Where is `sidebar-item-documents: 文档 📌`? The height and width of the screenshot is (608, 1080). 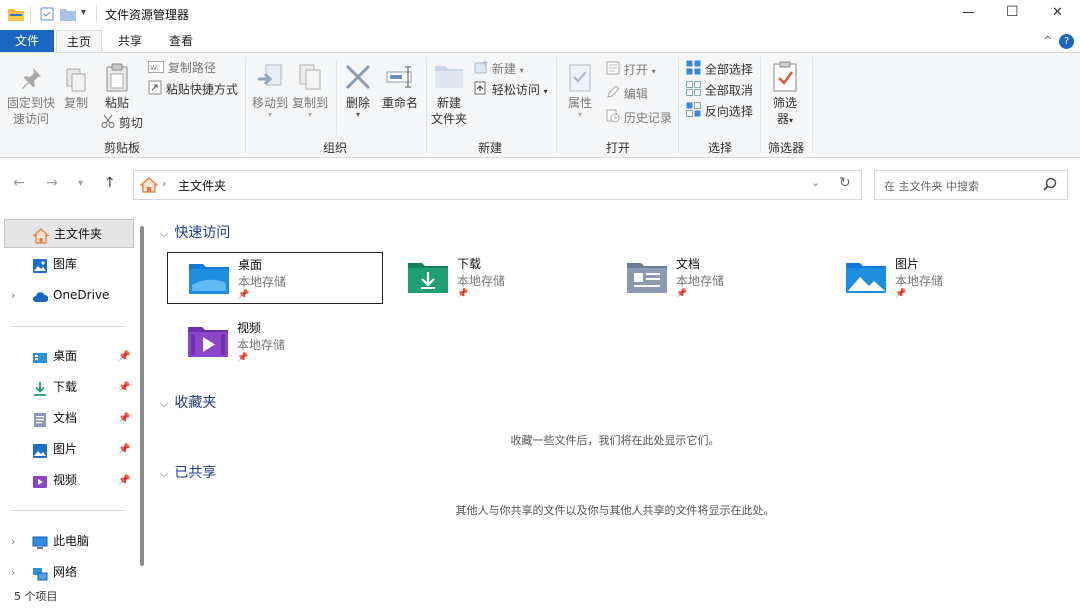 sidebar-item-documents: 文档 📌 is located at coordinates (69, 418).